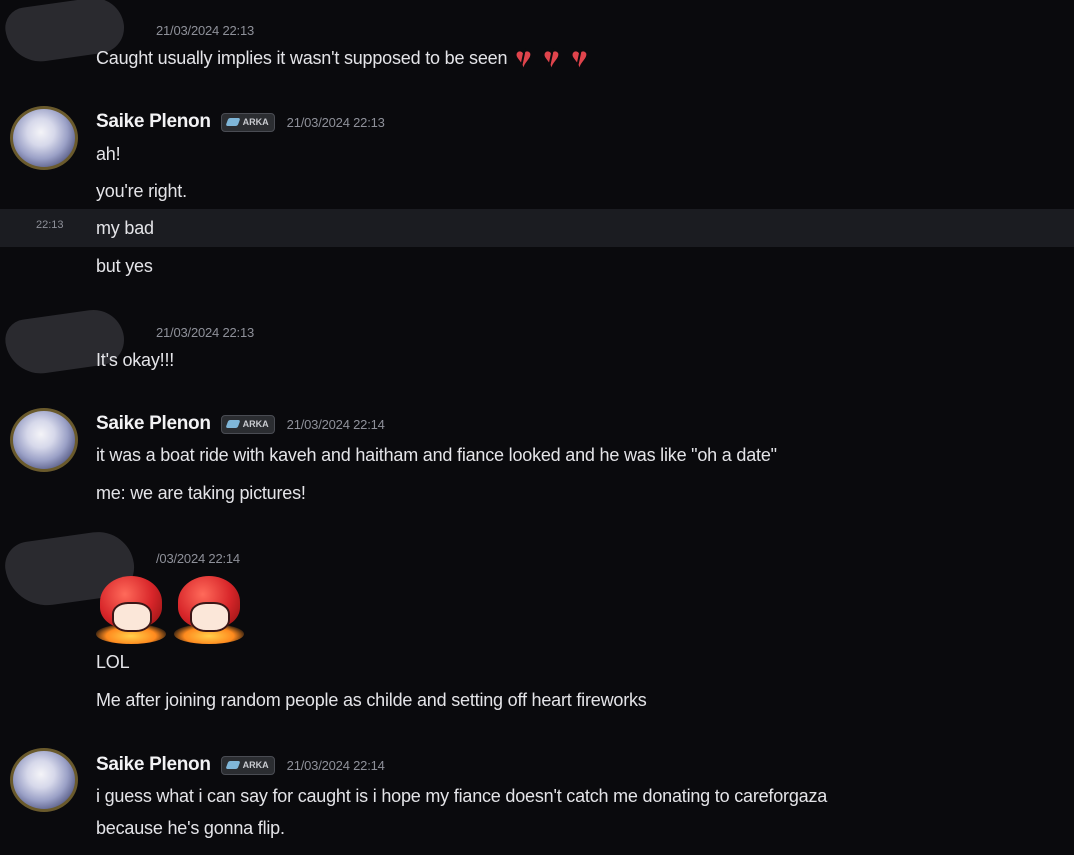  Describe the element at coordinates (201, 493) in the screenshot. I see `message-line: me: we are taking pictures!` at that location.